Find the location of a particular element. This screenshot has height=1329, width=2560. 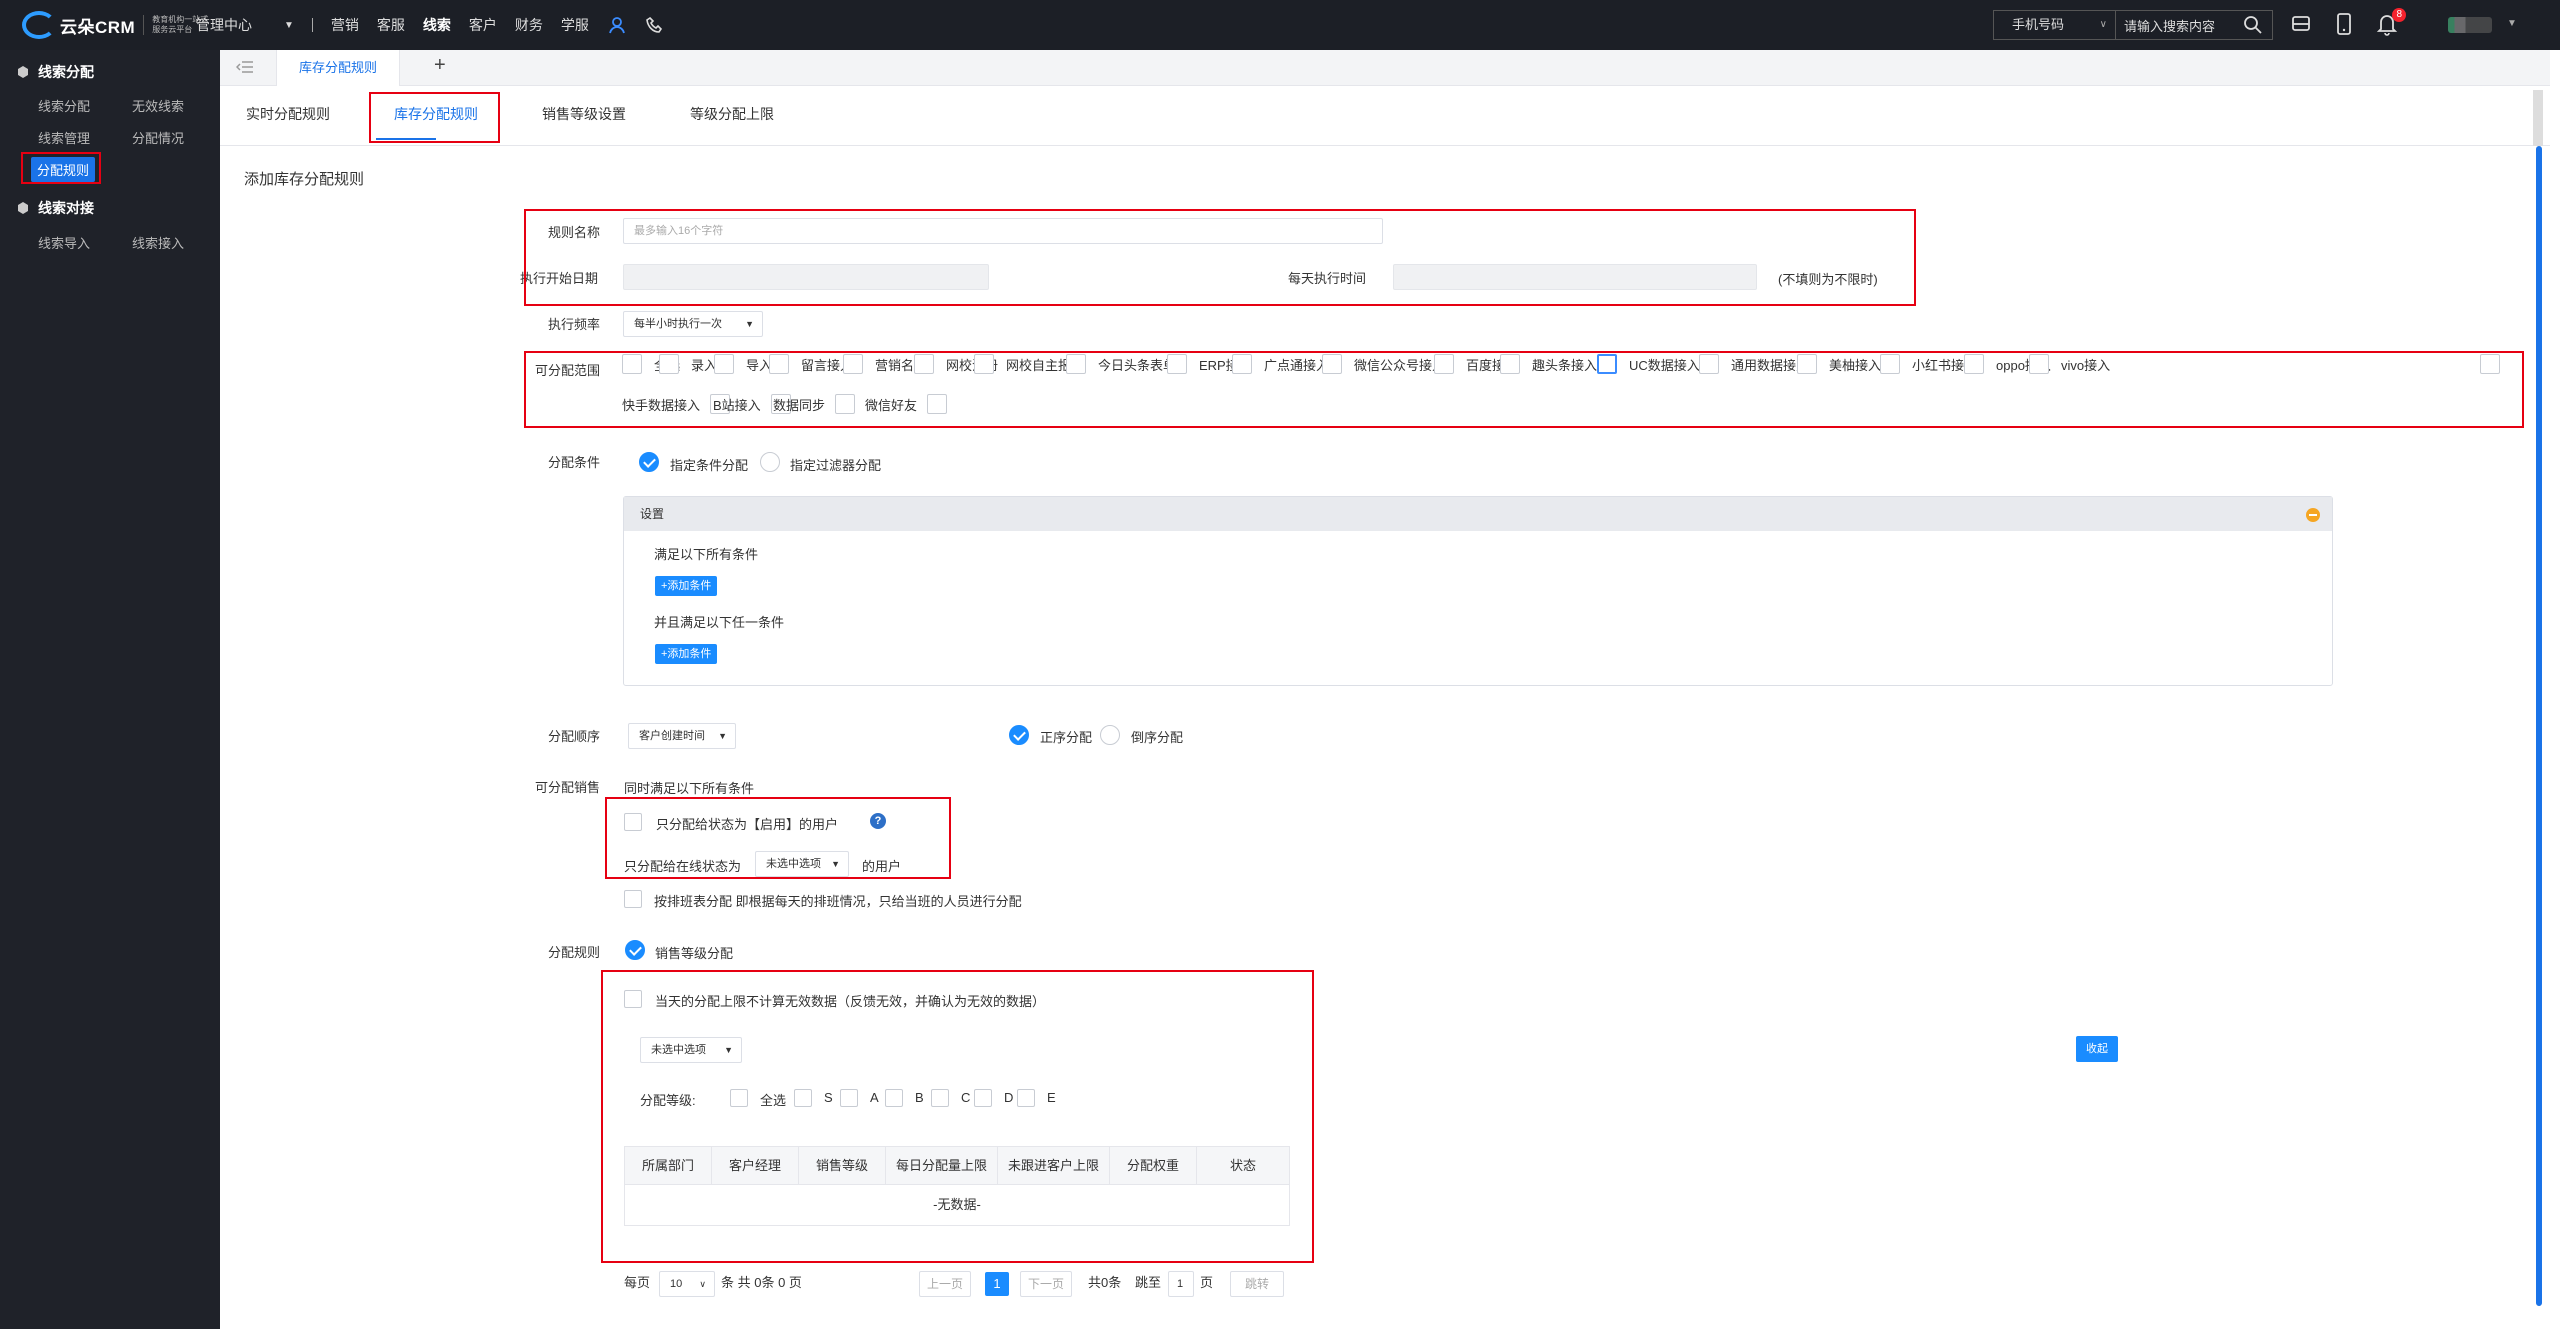

scope-item: 小红书接入 is located at coordinates (1928, 364).